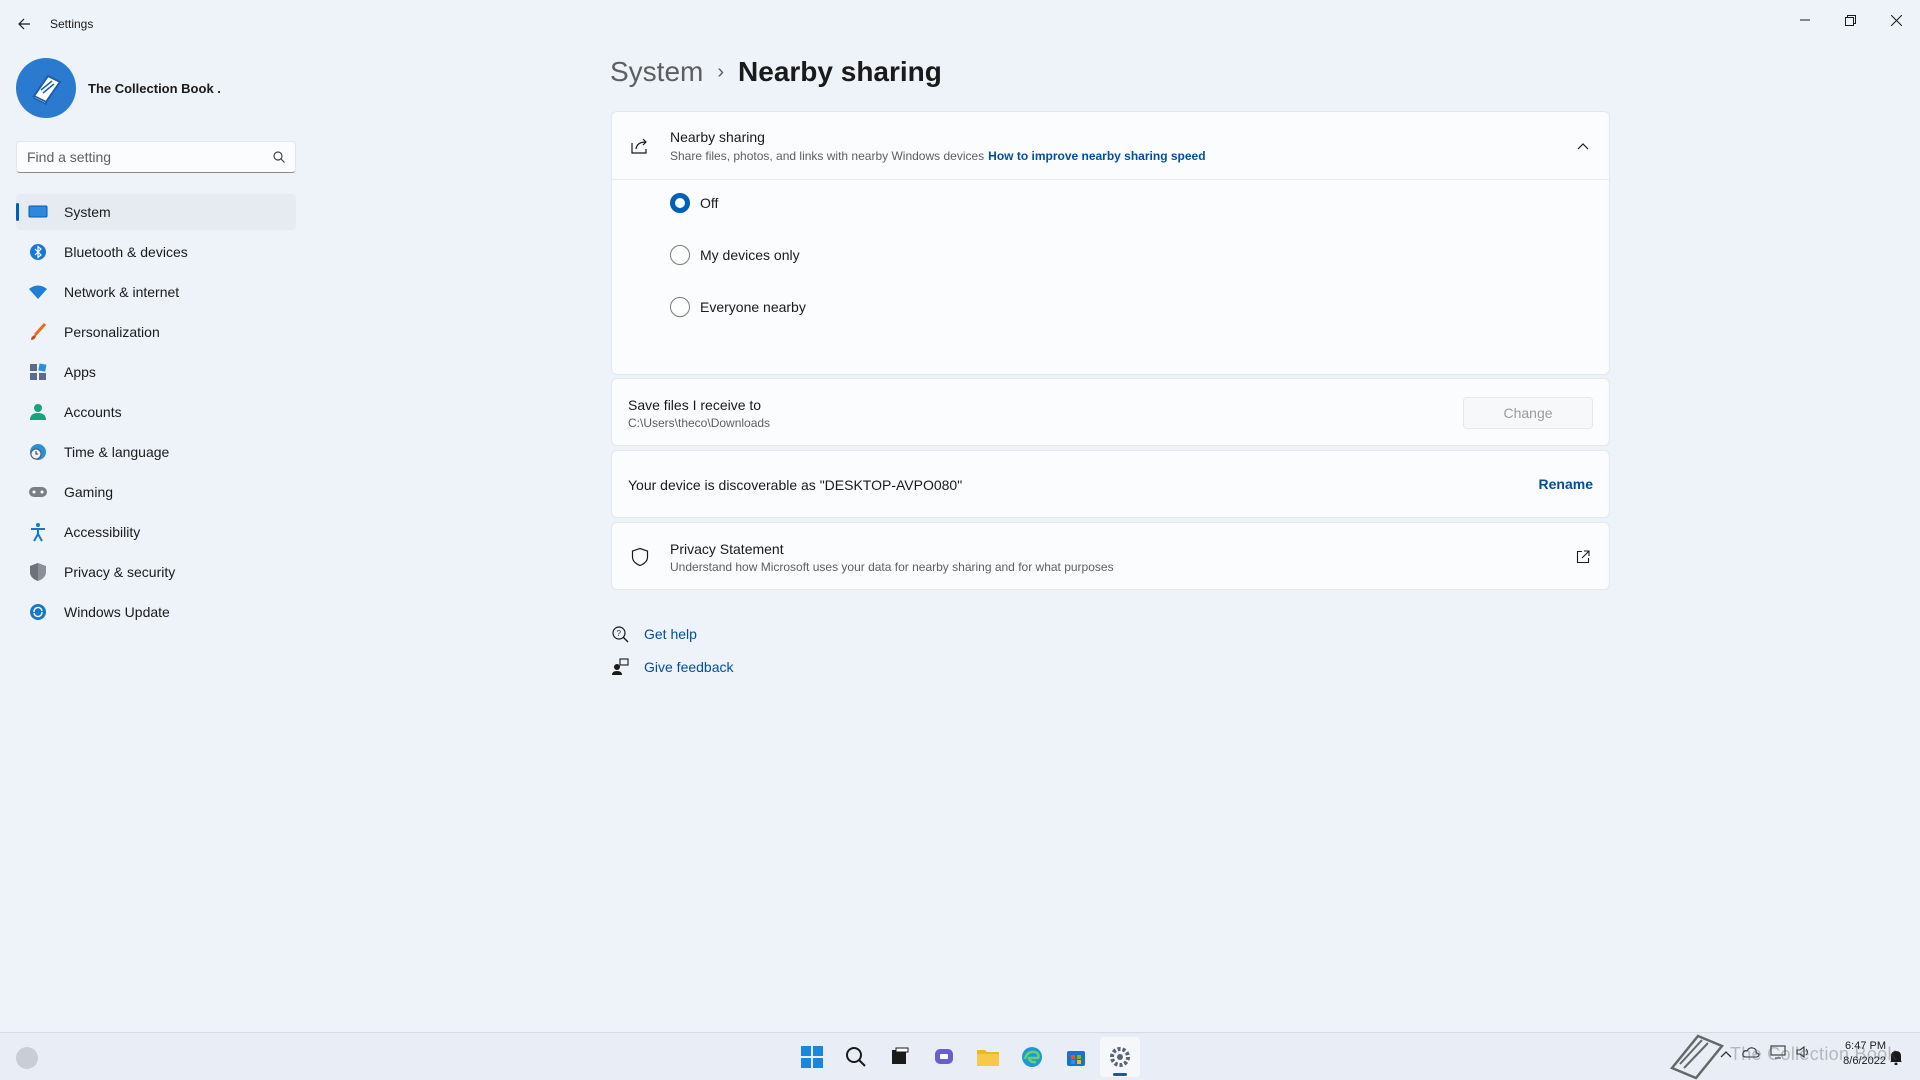  What do you see at coordinates (988, 1057) in the screenshot?
I see `file-explorer-icon` at bounding box center [988, 1057].